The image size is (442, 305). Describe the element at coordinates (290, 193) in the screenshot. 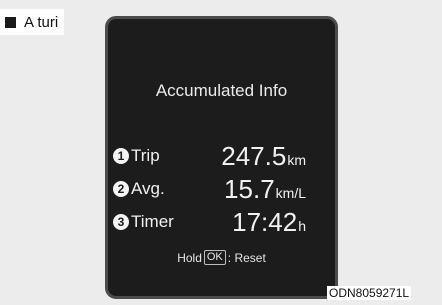

I see `average-unit: km/L` at that location.